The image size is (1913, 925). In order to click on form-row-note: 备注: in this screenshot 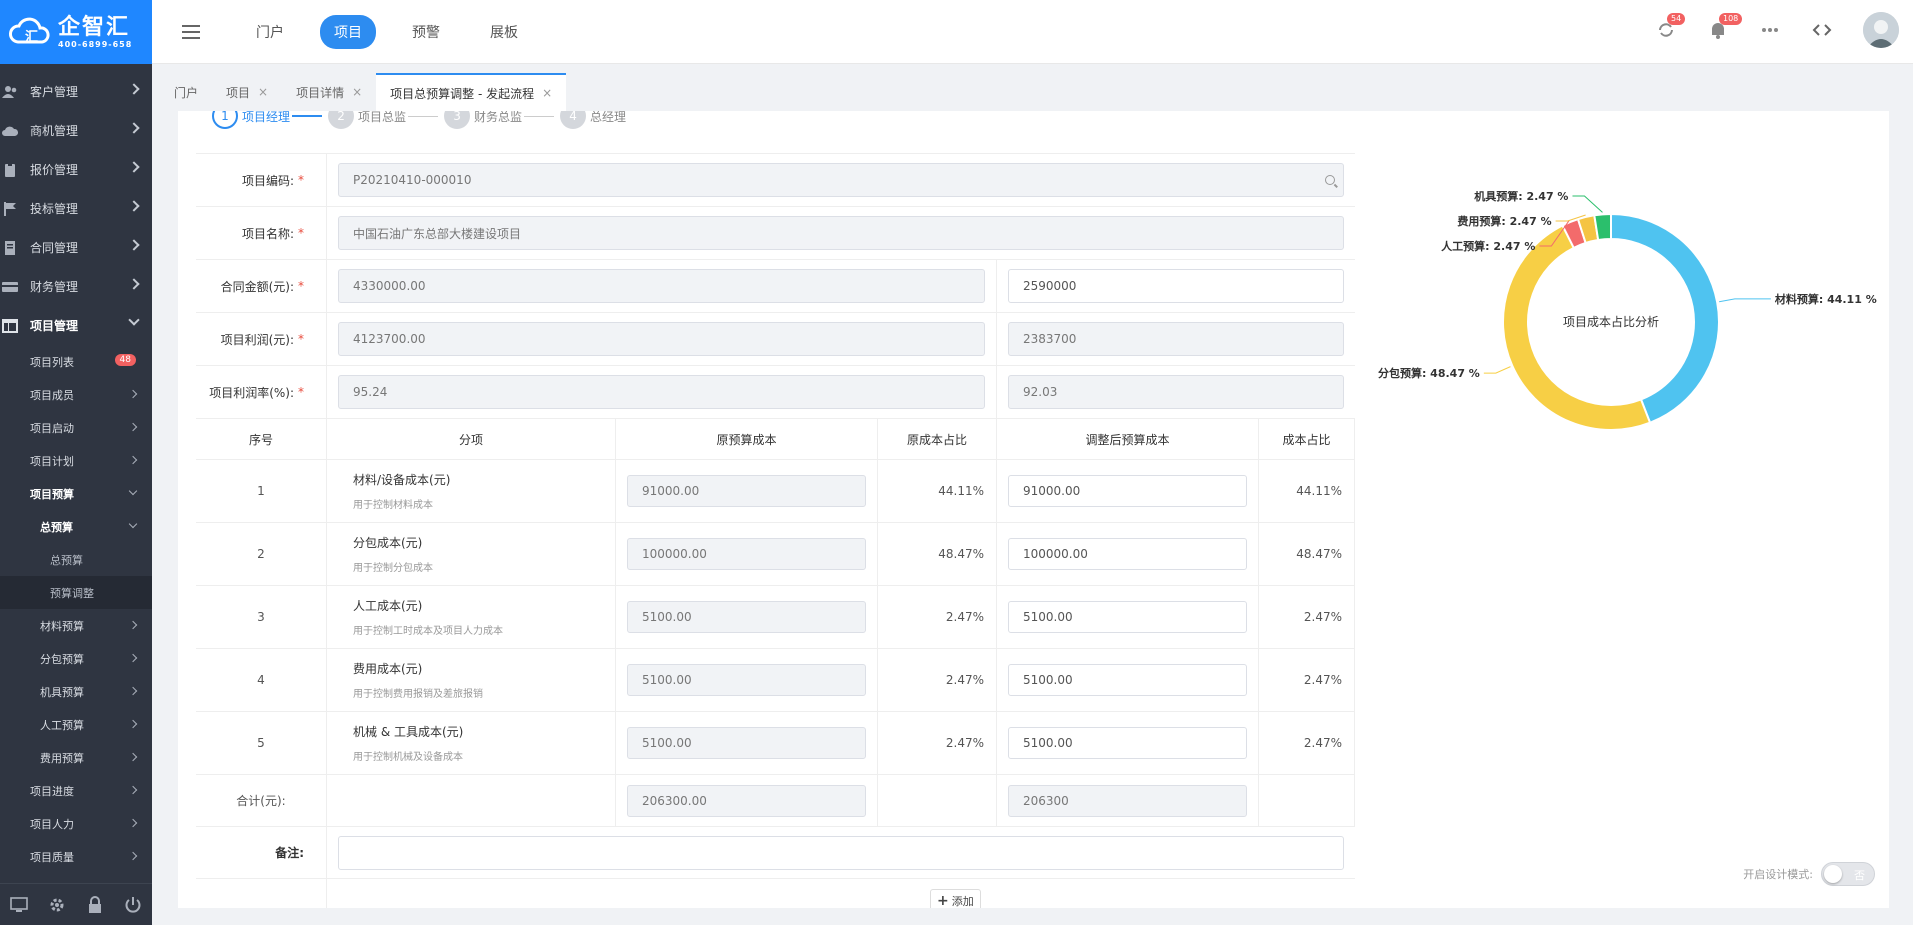, I will do `click(775, 853)`.